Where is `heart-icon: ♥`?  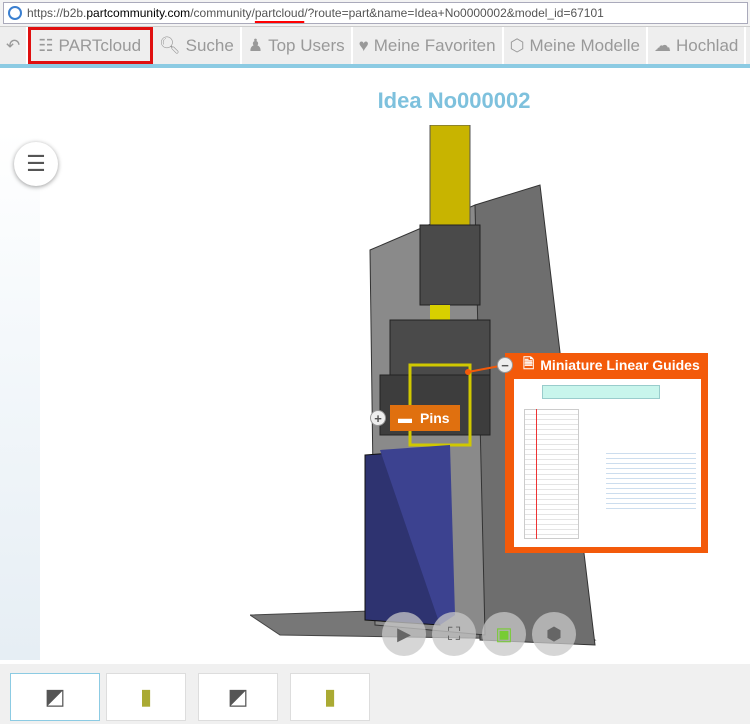
heart-icon: ♥ is located at coordinates (363, 45).